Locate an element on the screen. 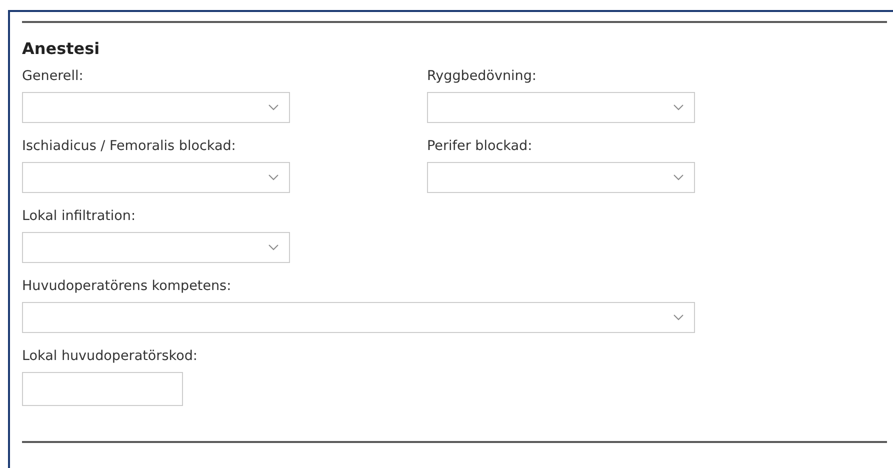 The image size is (893, 468). field-label: Ischiadicus / Femoralis blockad: is located at coordinates (129, 146).